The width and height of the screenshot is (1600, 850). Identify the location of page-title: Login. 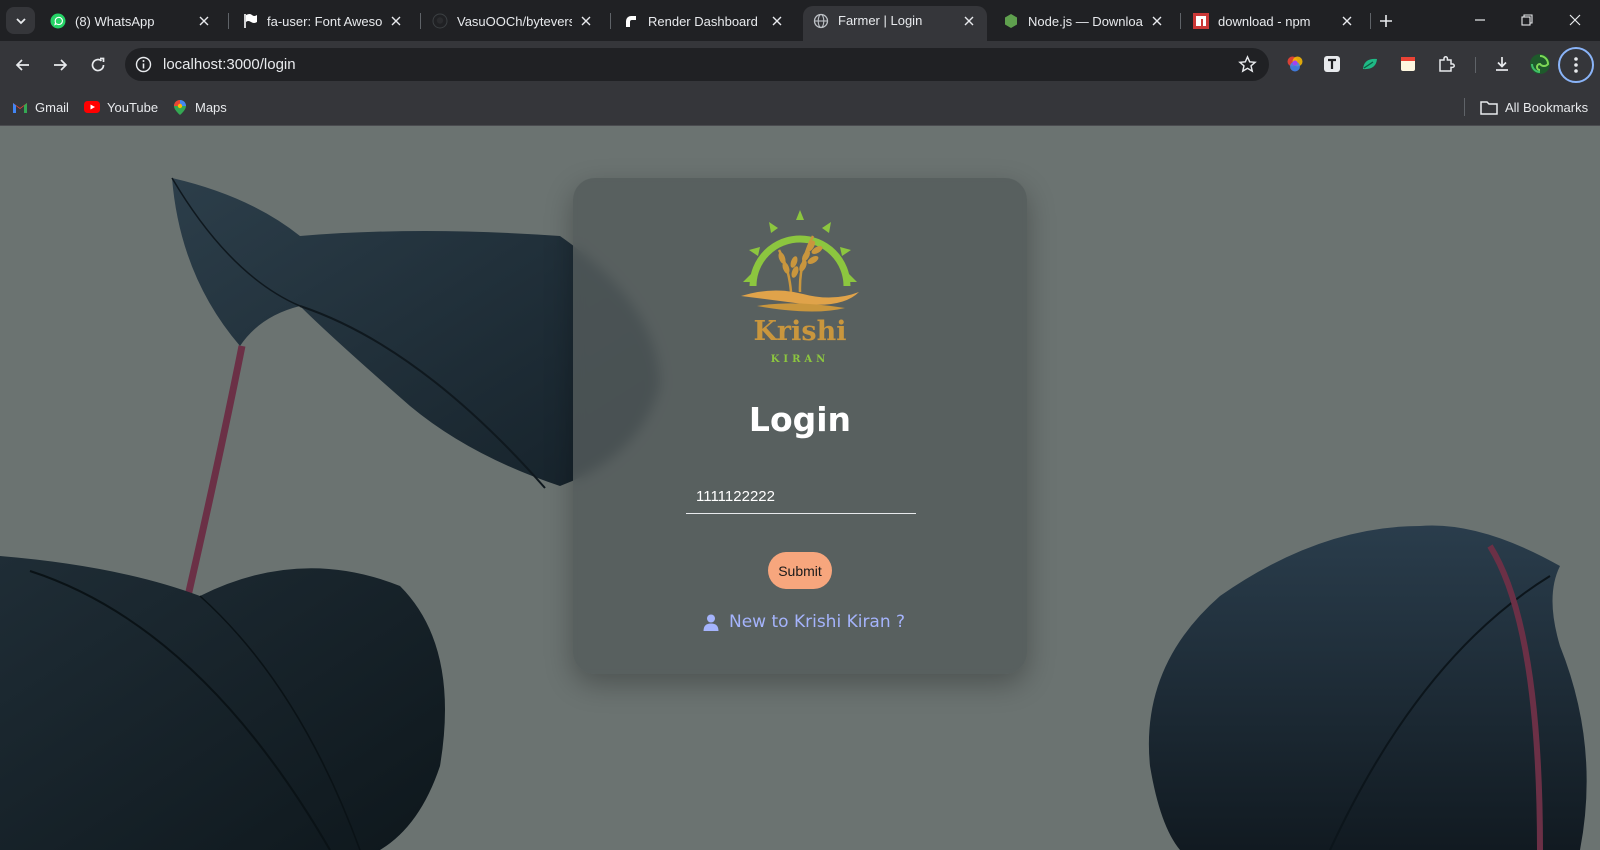
(800, 419).